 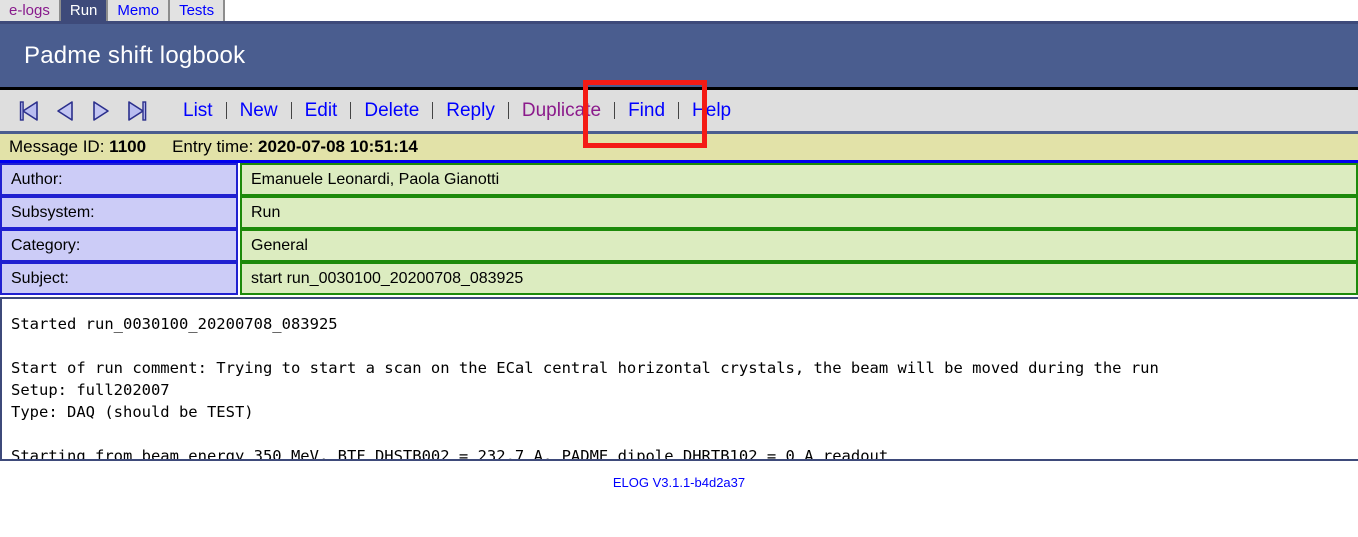 I want to click on entry-time-value: 2020-07-08 10:51:14, so click(x=338, y=146).